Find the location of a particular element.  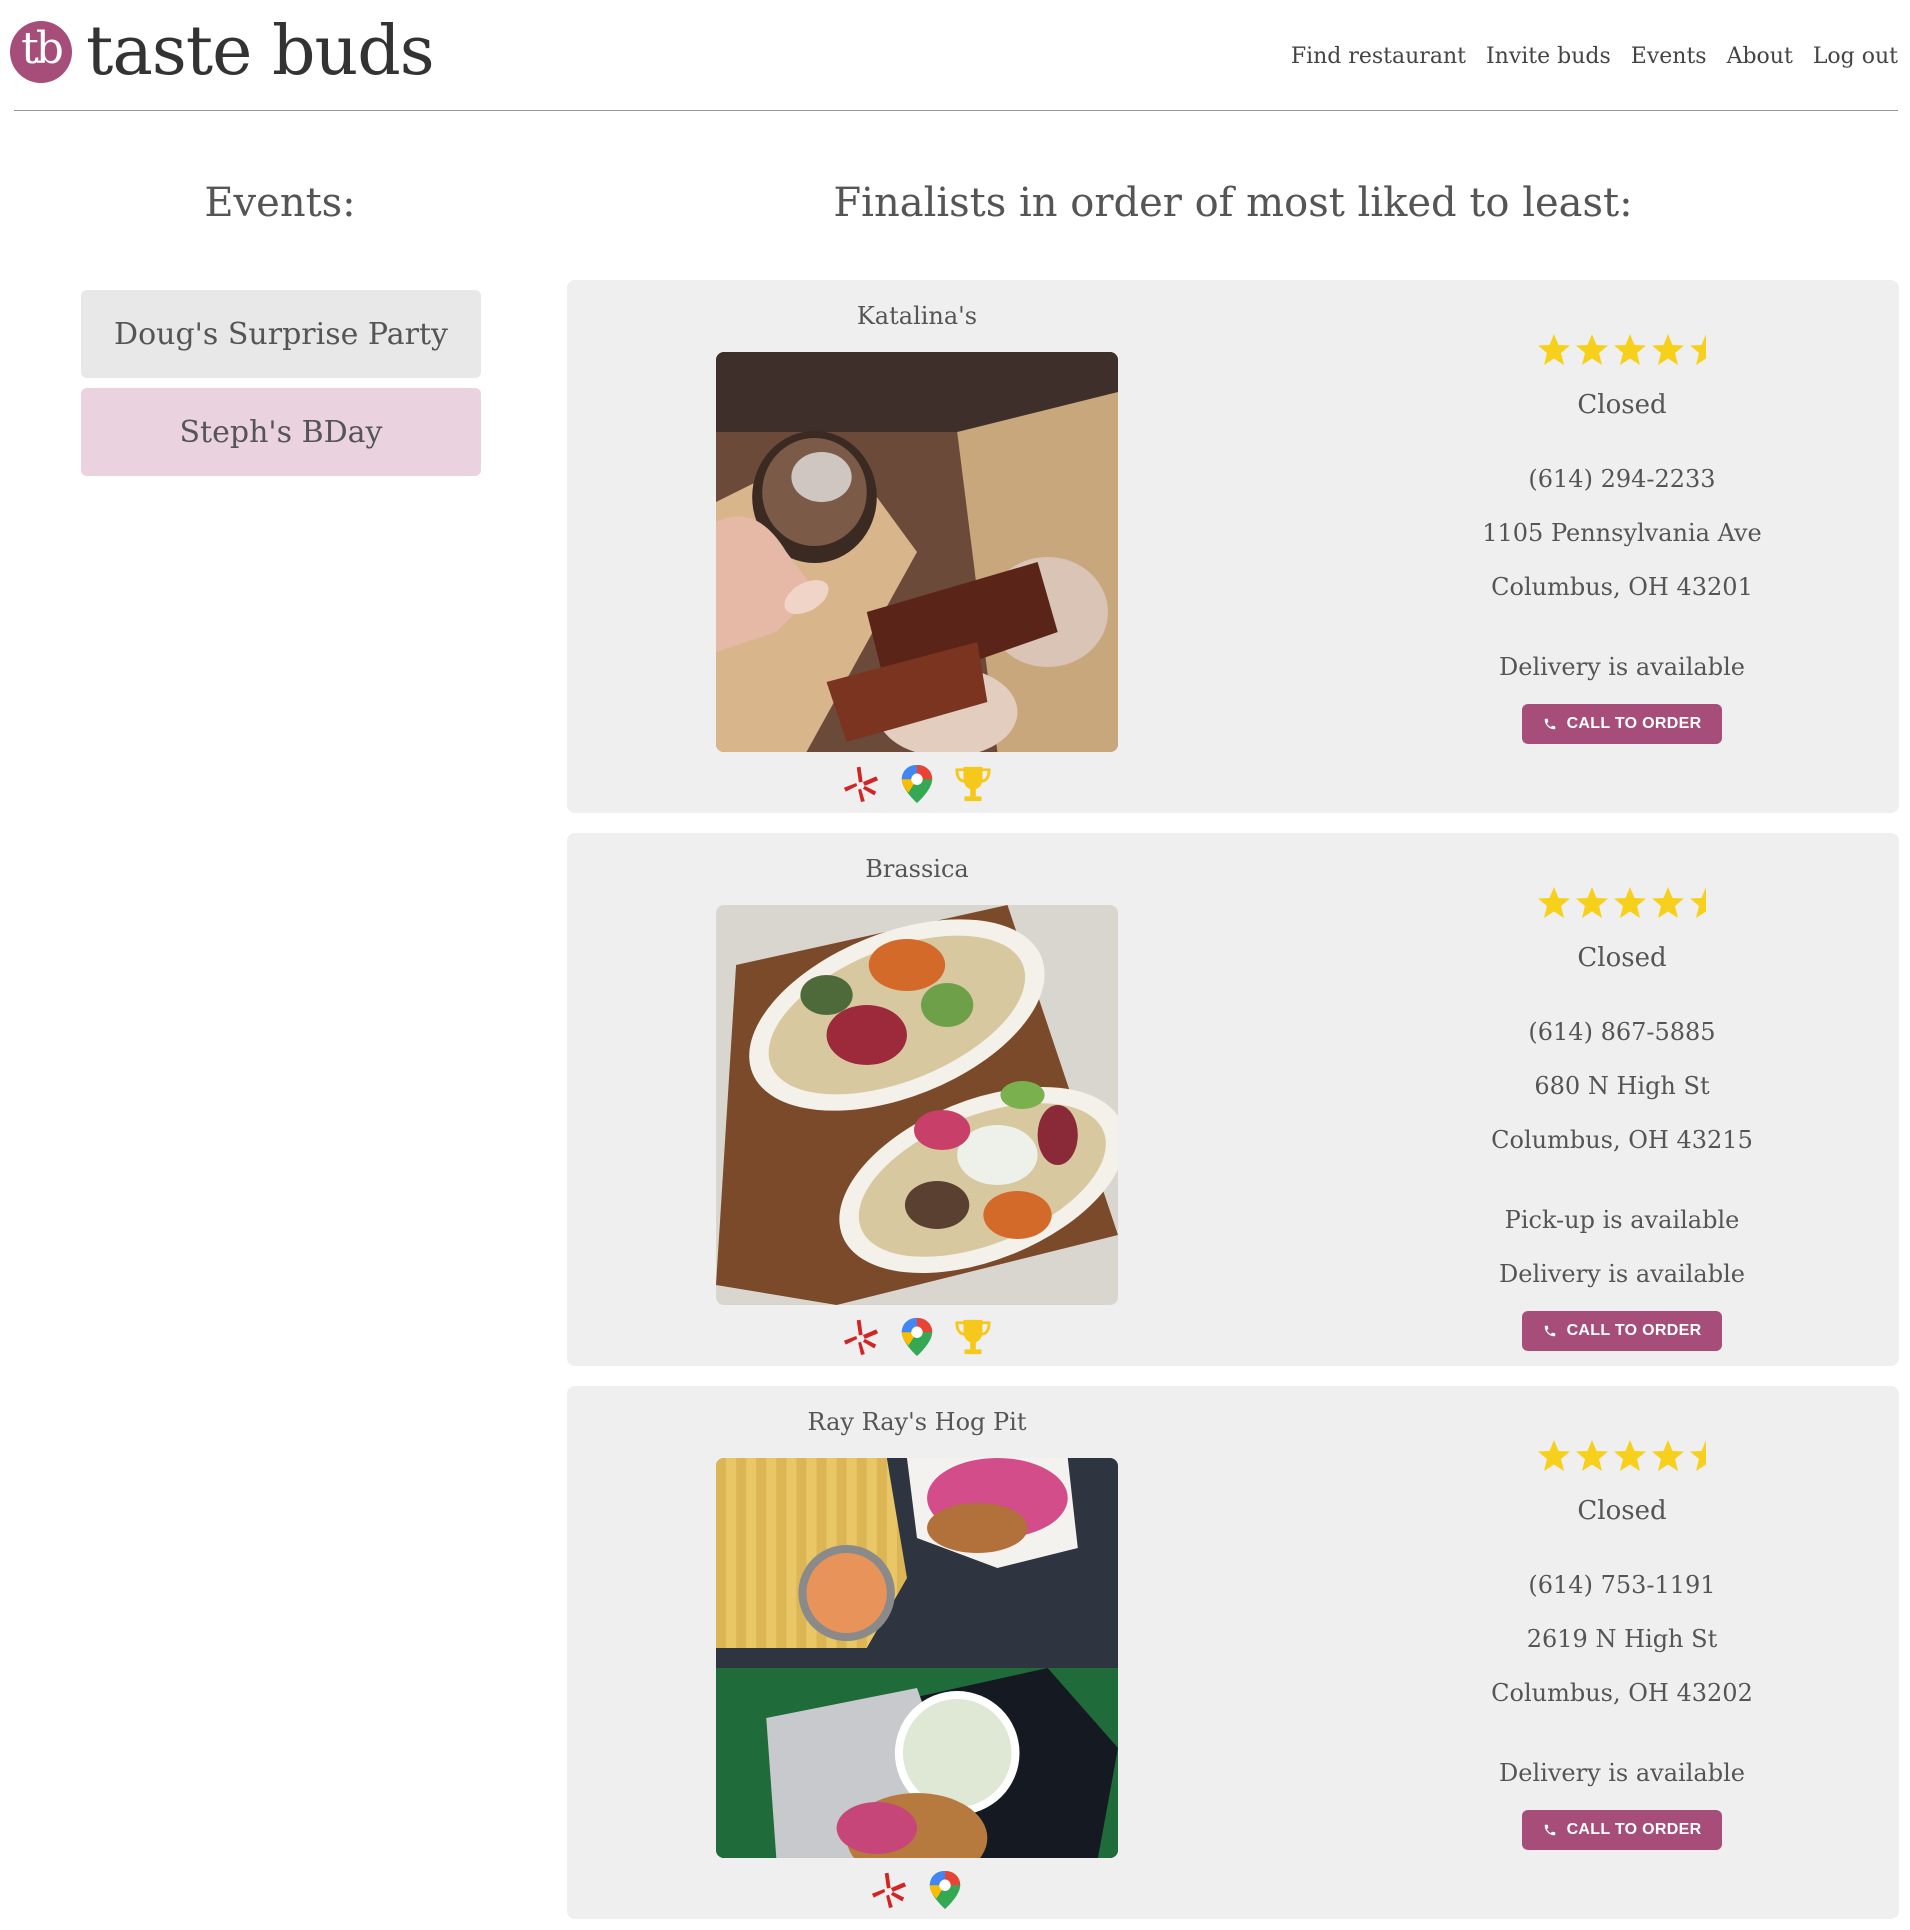

event-button: Doug's Surprise Party is located at coordinates (281, 334).